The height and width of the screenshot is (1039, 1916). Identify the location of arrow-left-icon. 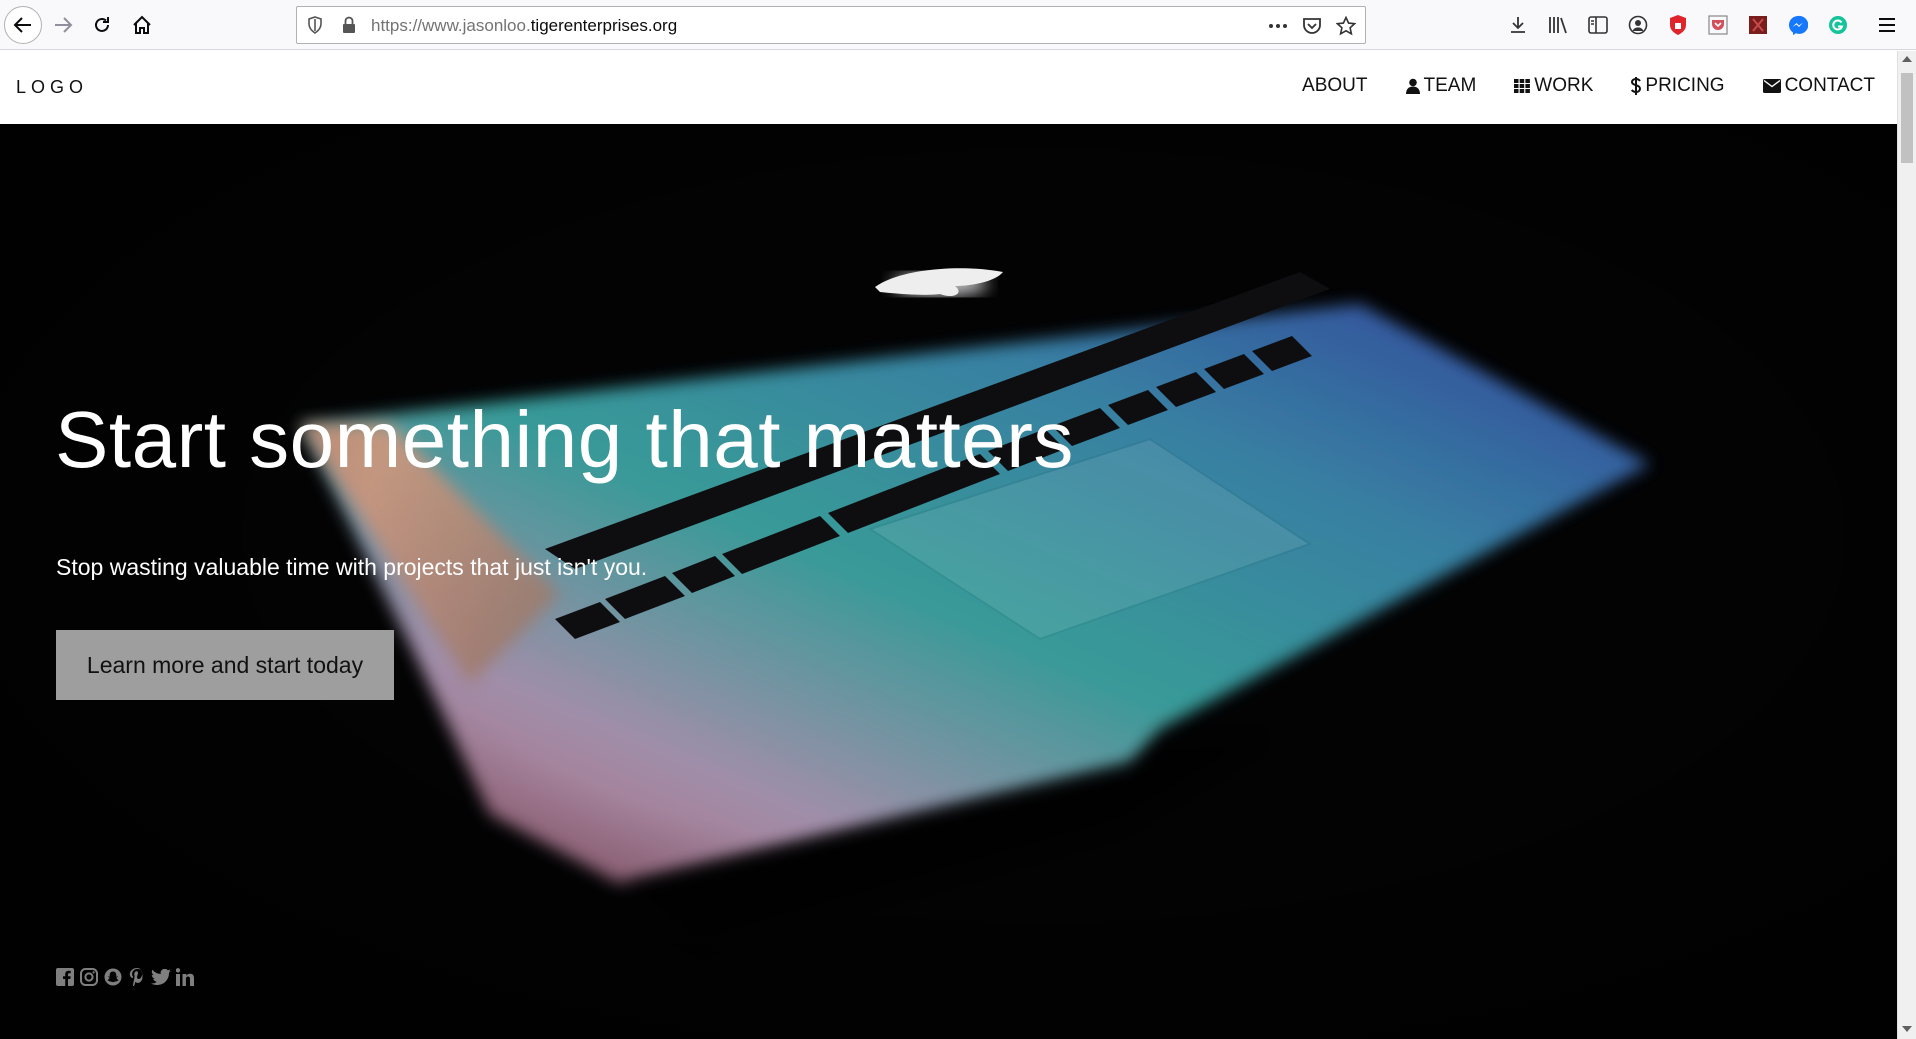
(22, 25).